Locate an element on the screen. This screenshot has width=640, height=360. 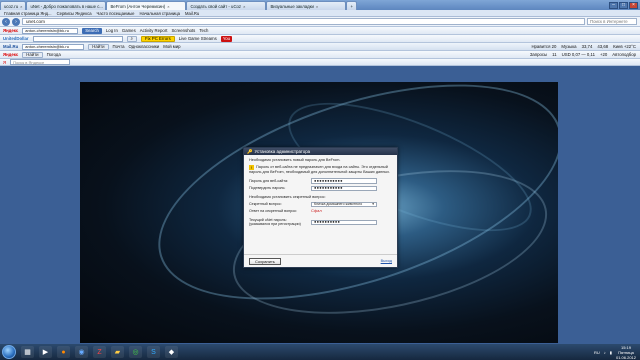
exit-link: Выход is located at coordinates (386, 261).